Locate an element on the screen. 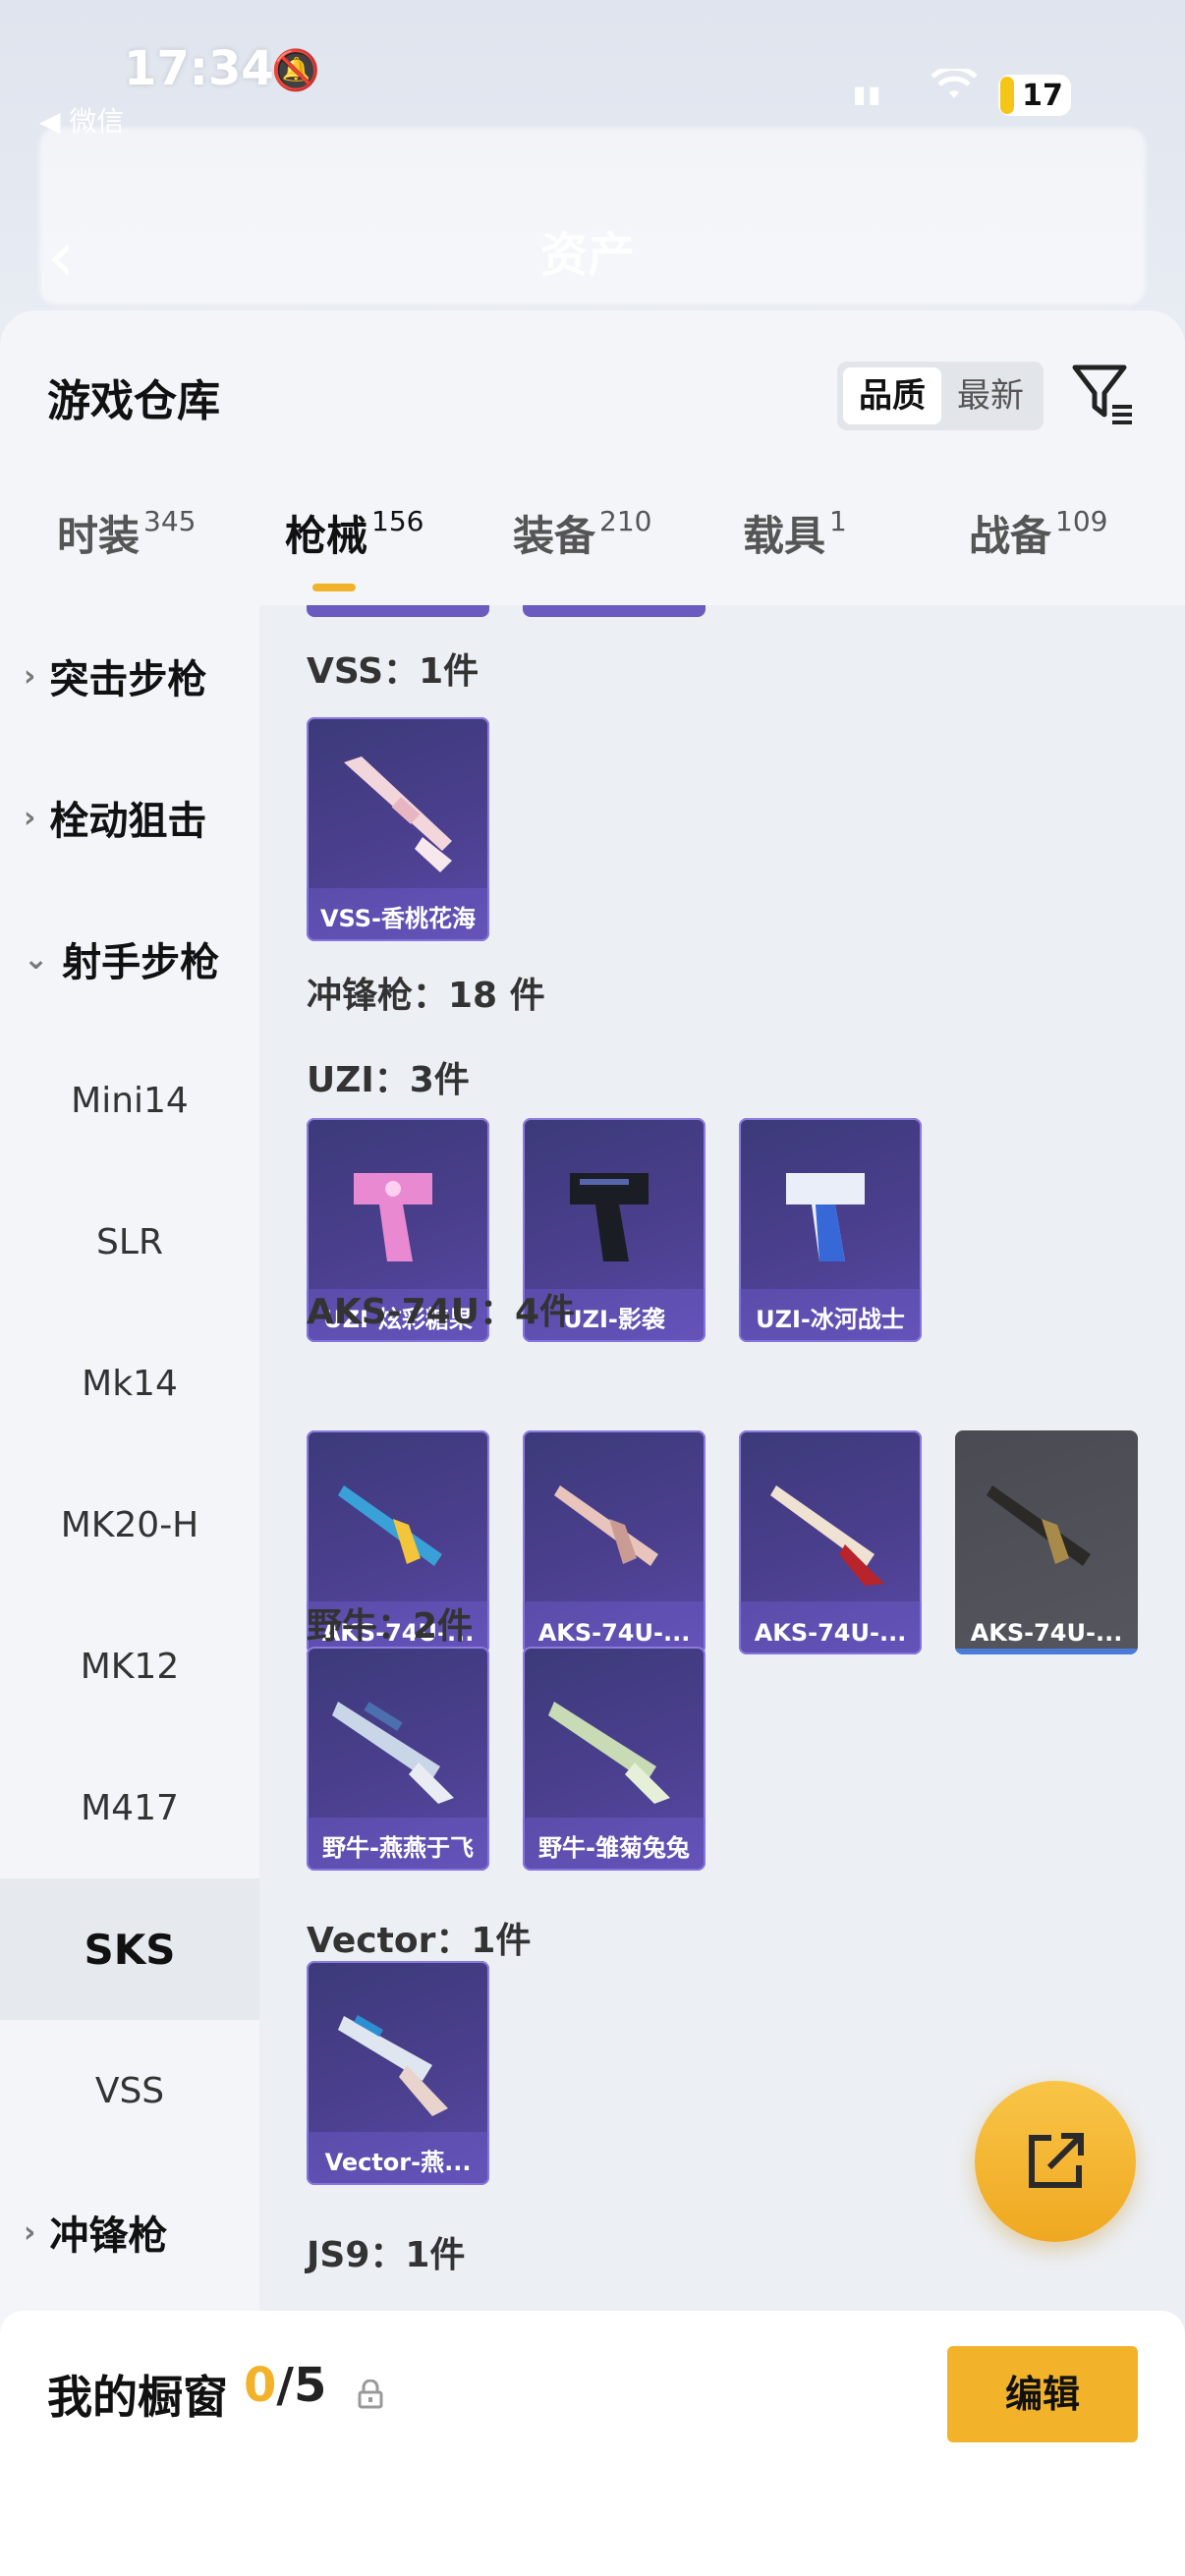  sidebar-group-smg: › 冲锋枪 is located at coordinates (130, 2232).